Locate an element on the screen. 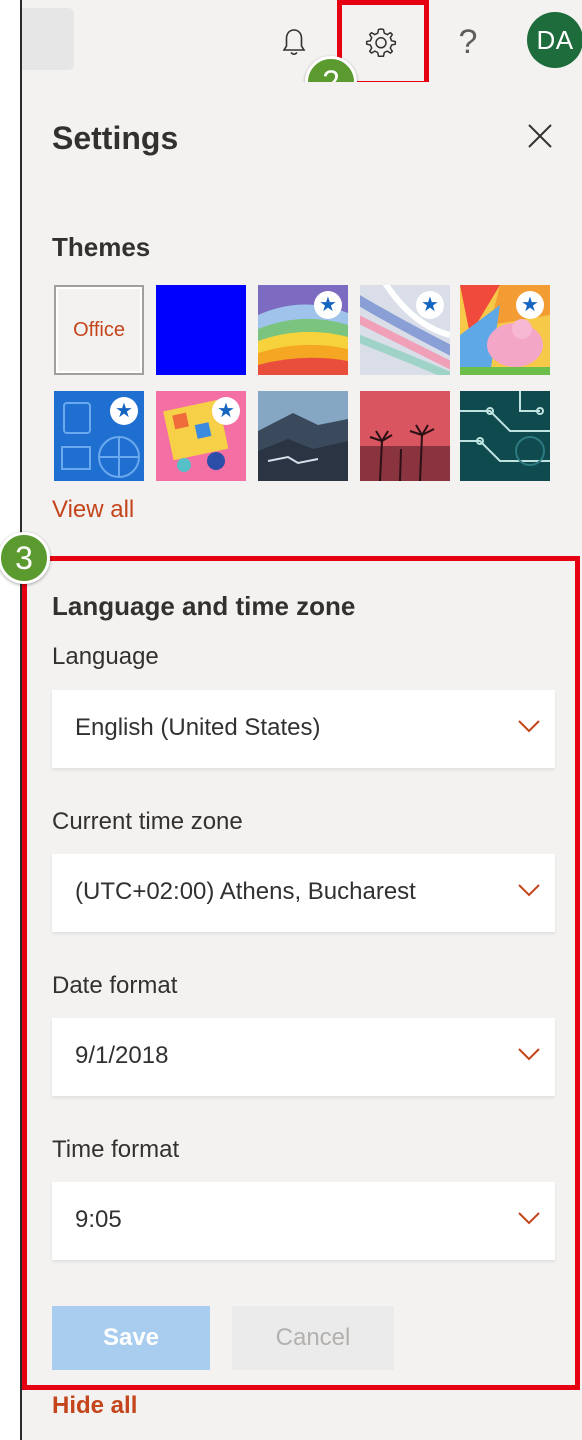 The image size is (582, 1440). timezone-value: (UTC+02:00) Athens, Bucharest is located at coordinates (245, 891).